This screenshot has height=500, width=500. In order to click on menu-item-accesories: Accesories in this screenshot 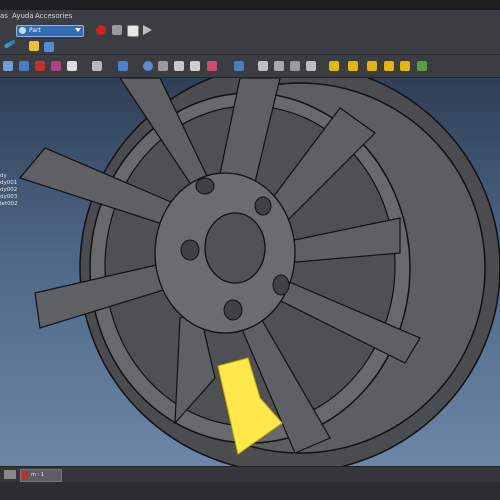, I will do `click(53, 16)`.